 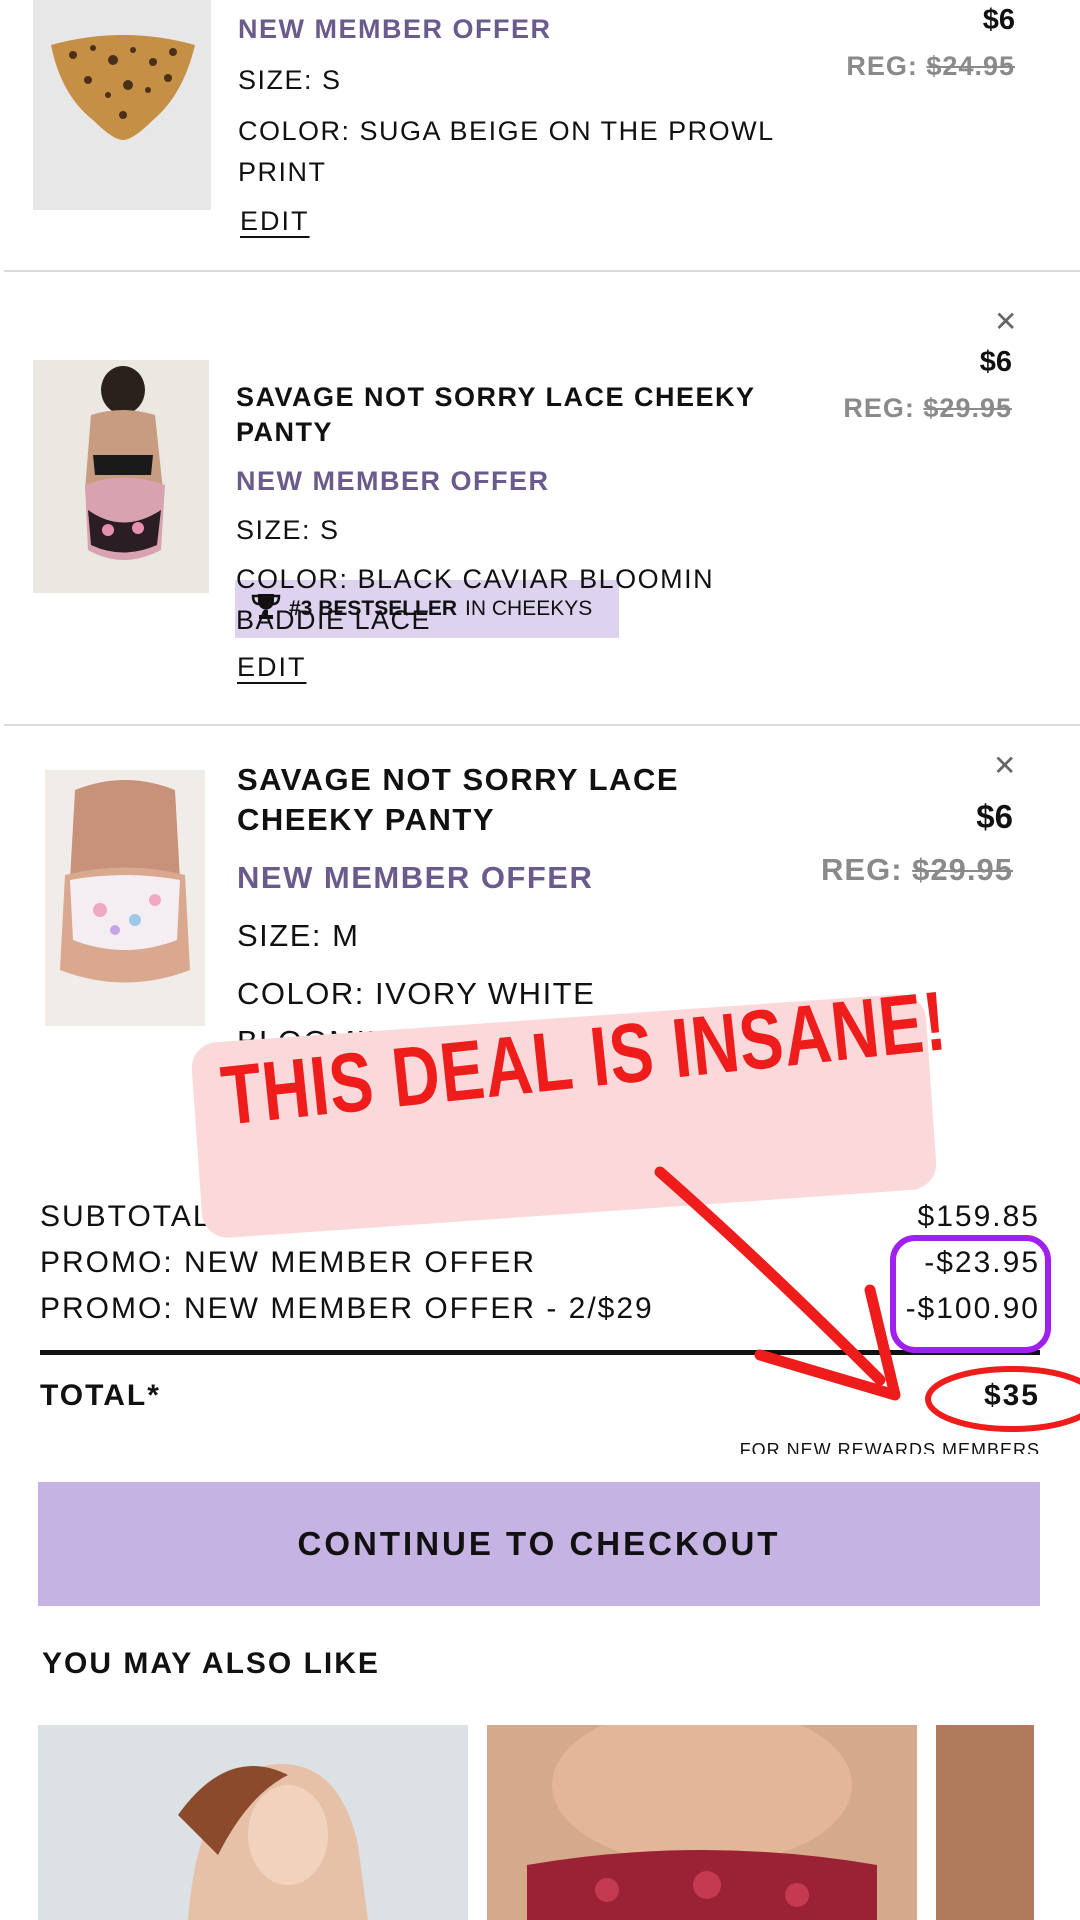 What do you see at coordinates (496, 397) in the screenshot?
I see `product-name: SAVAGE NOT SORRY LACE CHEEKY` at bounding box center [496, 397].